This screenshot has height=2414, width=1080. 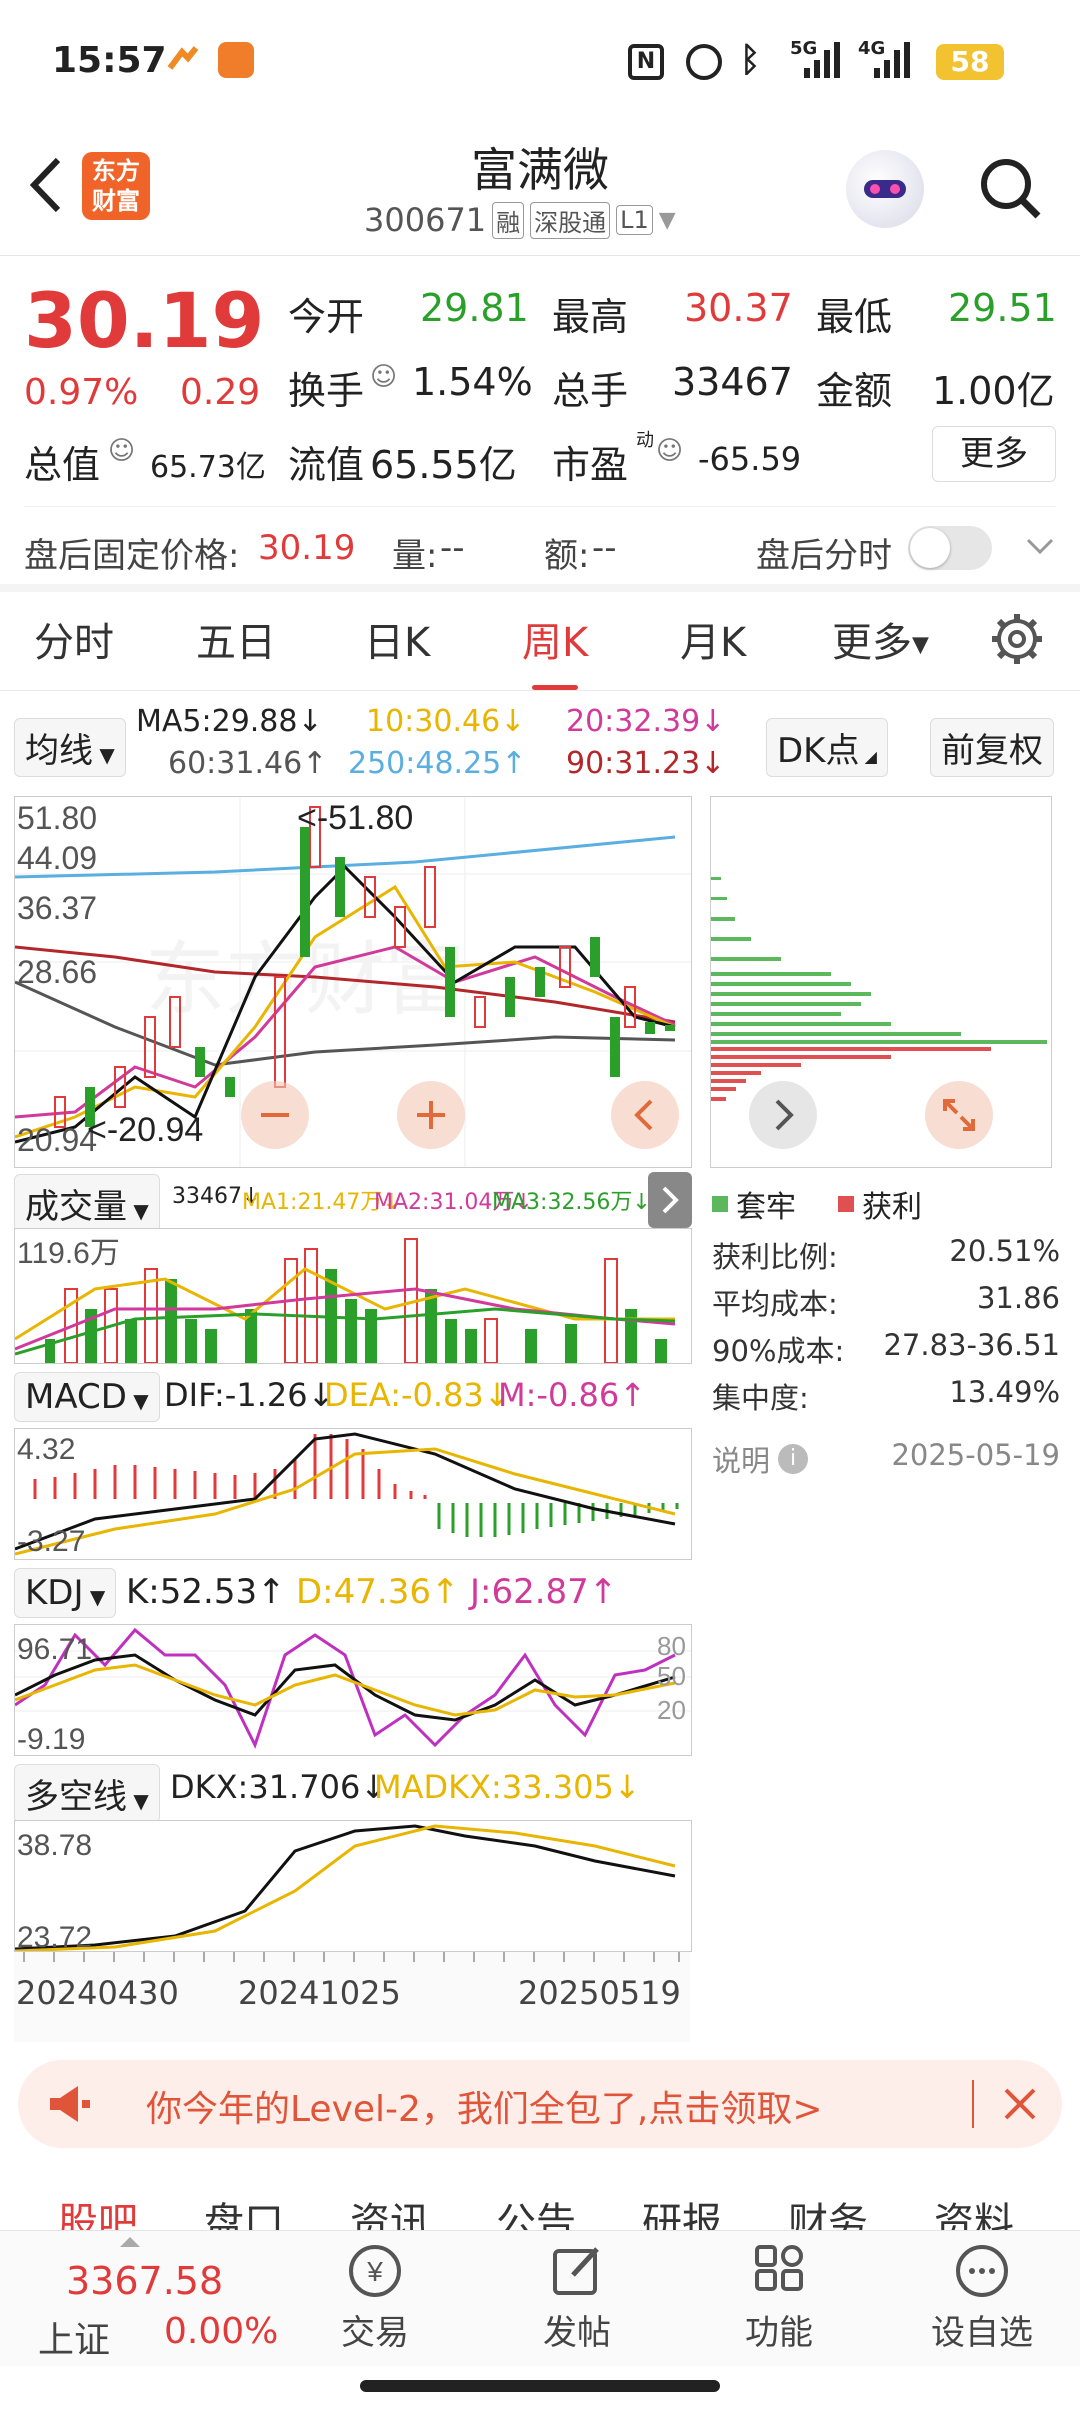 What do you see at coordinates (540, 2386) in the screenshot?
I see `home-indicator` at bounding box center [540, 2386].